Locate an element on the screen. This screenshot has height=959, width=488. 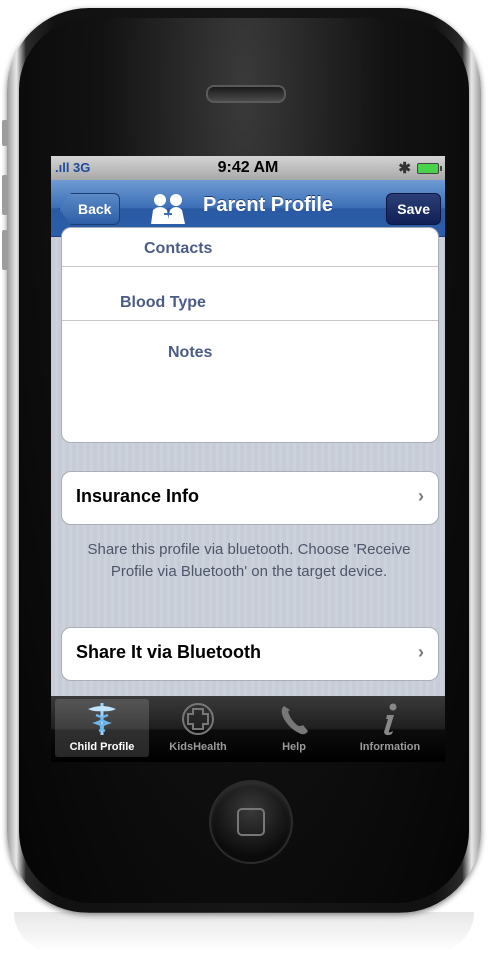
insurance-info-label: Insurance Info is located at coordinates (138, 496).